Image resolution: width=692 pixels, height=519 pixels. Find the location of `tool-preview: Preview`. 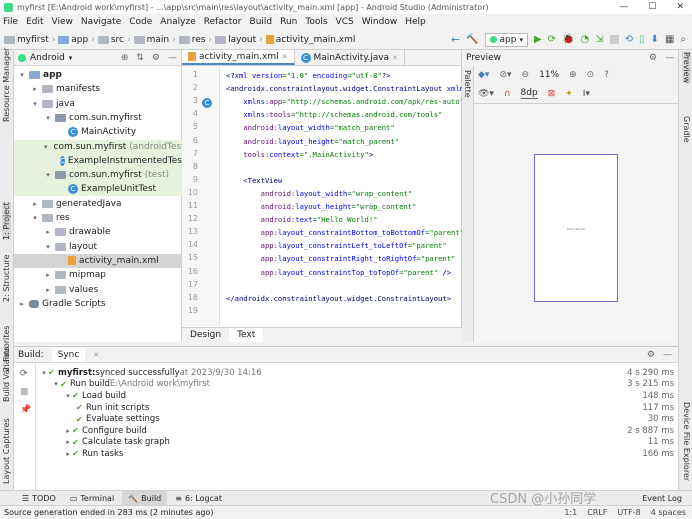

tool-preview: Preview is located at coordinates (686, 68).